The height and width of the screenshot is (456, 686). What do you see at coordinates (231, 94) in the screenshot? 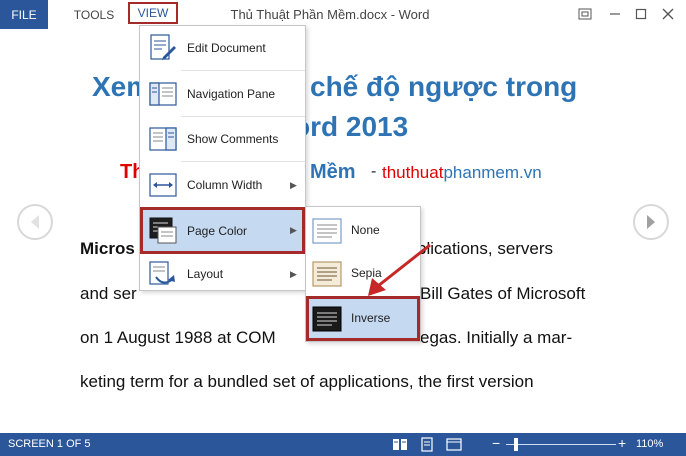
I see `menu-item-label: Navigation Pane` at bounding box center [231, 94].